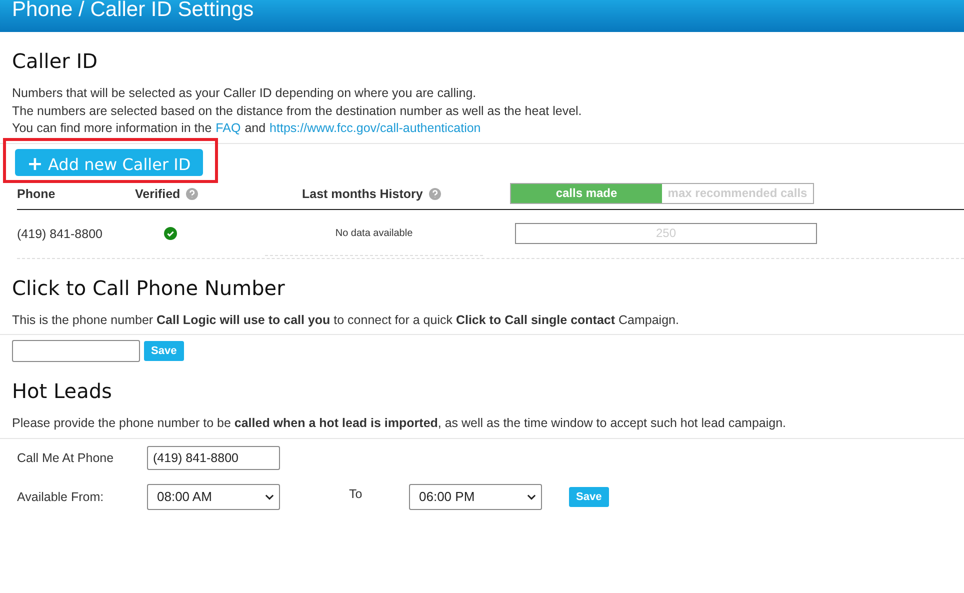 The image size is (964, 593). I want to click on info-text: You can find more information in the, so click(112, 128).